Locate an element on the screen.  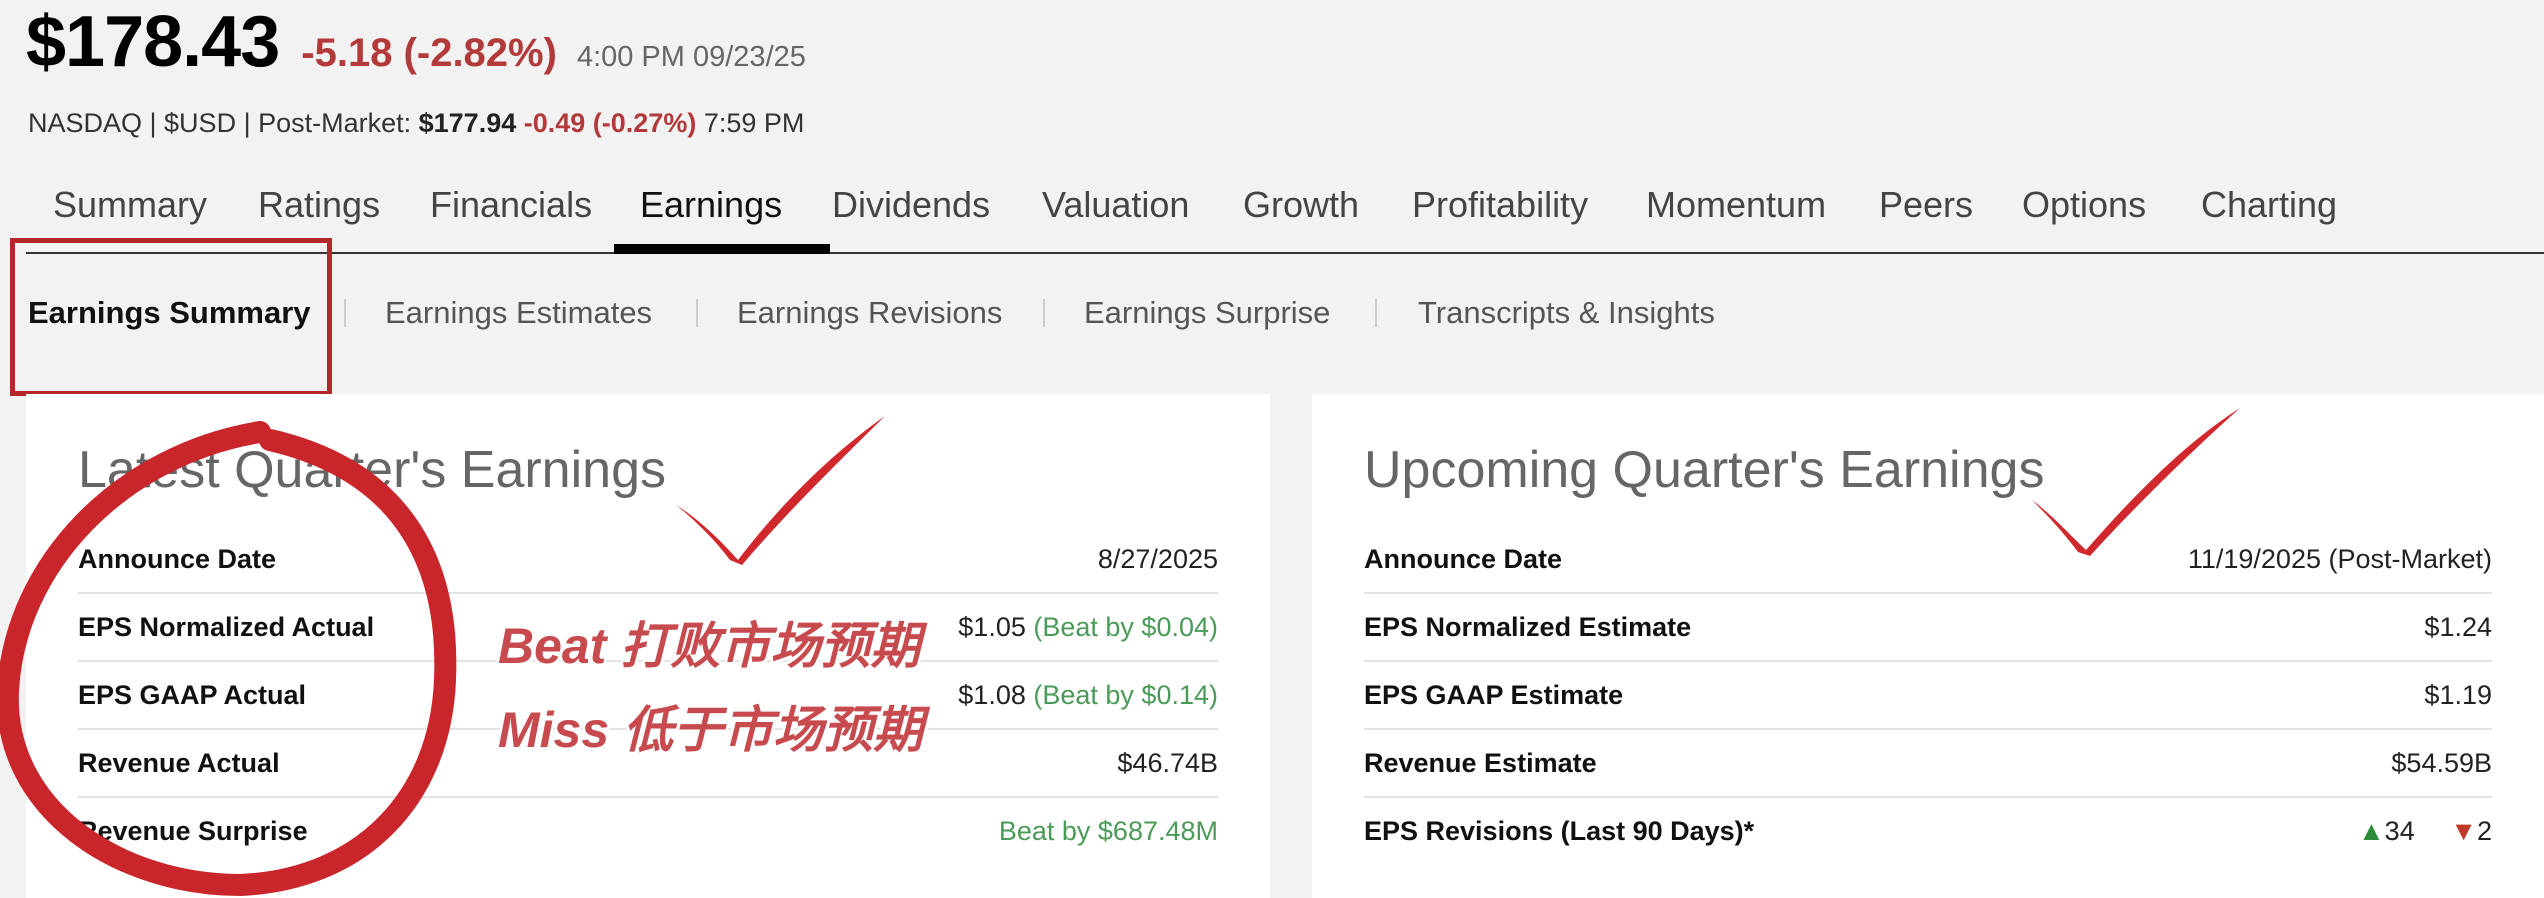
row-value-group: $1.05 (Beat by $0.04) is located at coordinates (1088, 627).